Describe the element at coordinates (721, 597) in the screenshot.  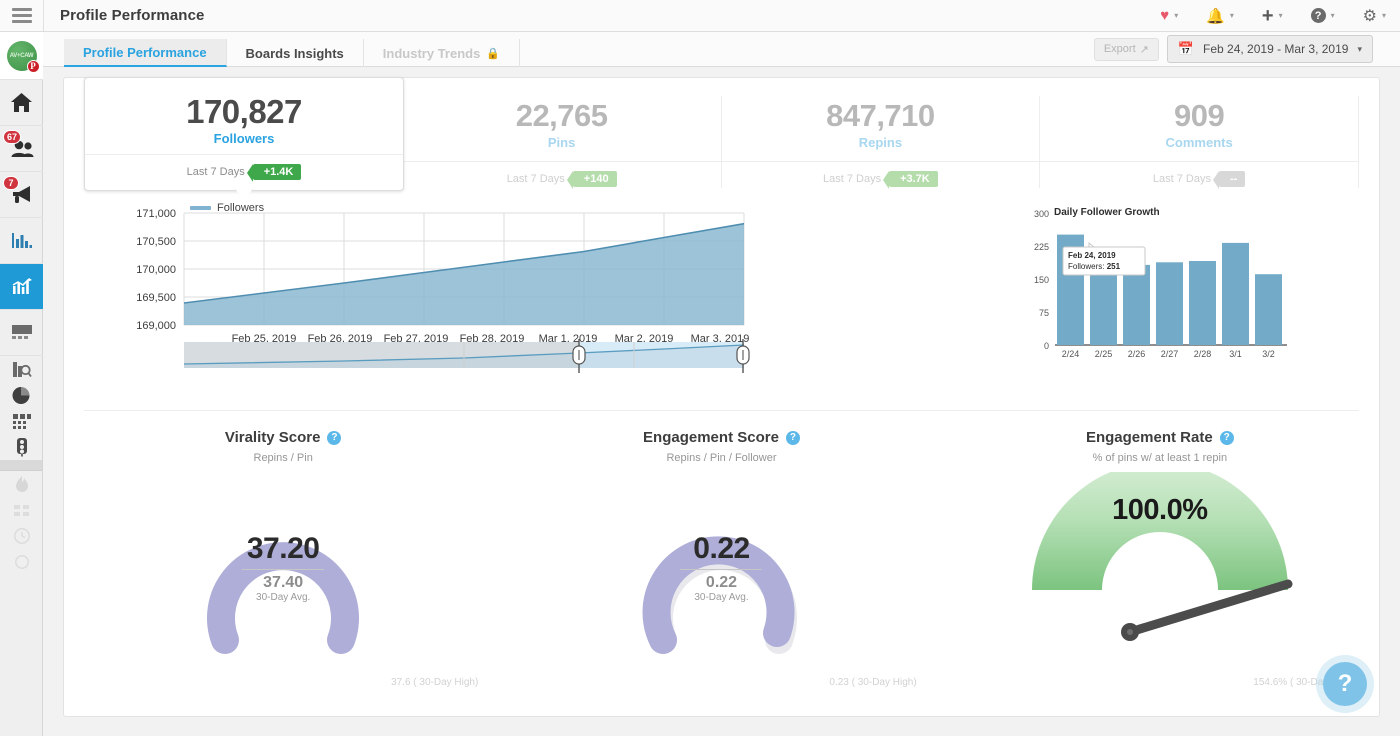
I see `gauge-avg-label: 30-Day Avg.` at that location.